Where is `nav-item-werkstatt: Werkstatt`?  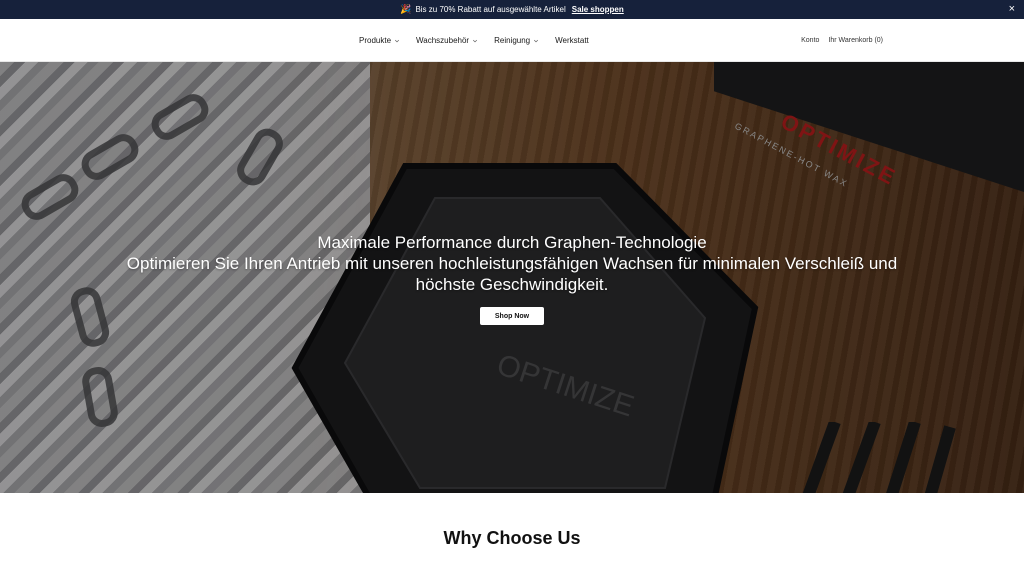 nav-item-werkstatt: Werkstatt is located at coordinates (572, 40).